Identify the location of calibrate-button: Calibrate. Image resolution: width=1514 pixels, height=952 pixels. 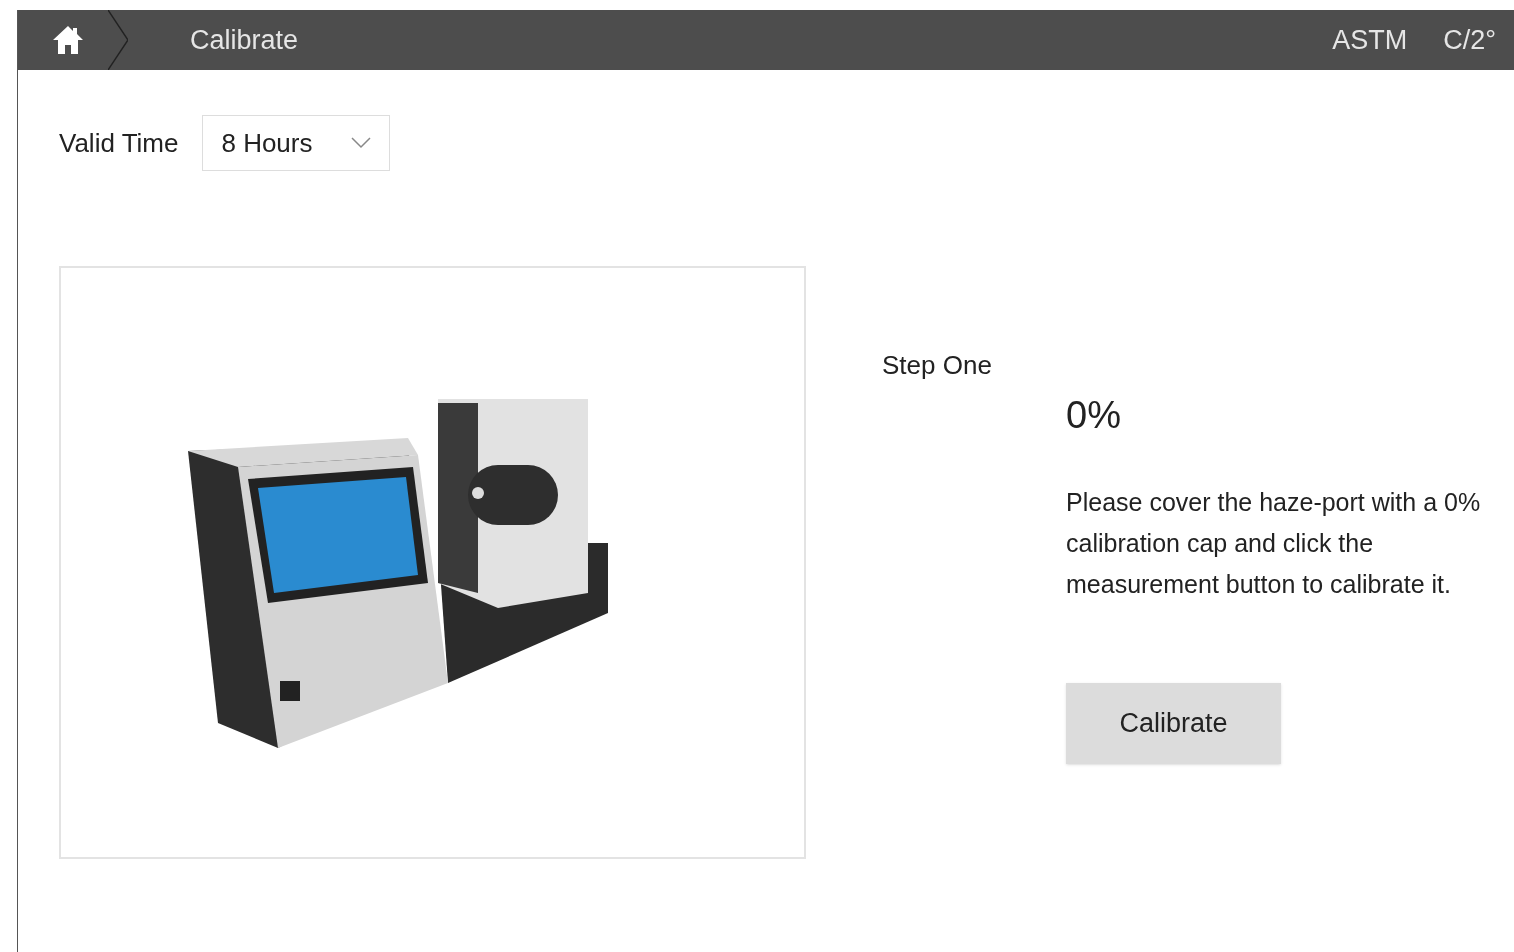
(1173, 723).